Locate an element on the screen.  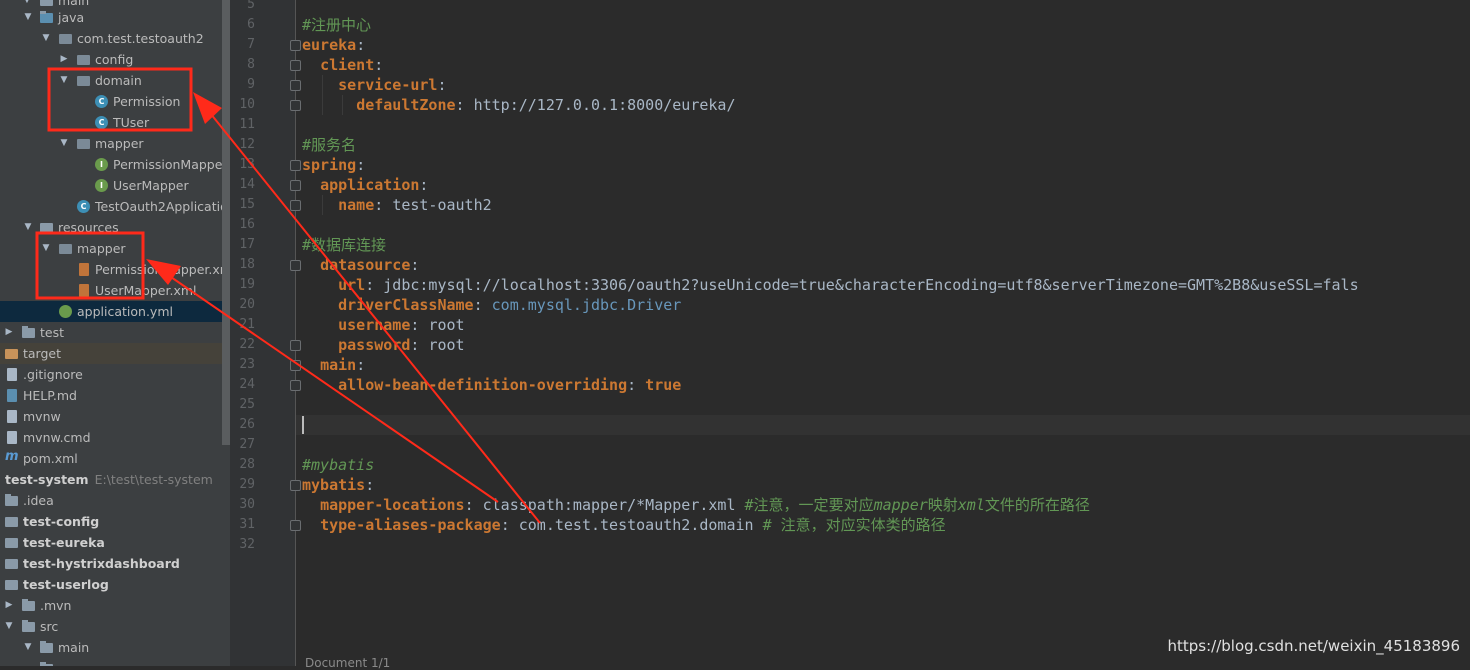
comment: xml is located at coordinates (971, 505).